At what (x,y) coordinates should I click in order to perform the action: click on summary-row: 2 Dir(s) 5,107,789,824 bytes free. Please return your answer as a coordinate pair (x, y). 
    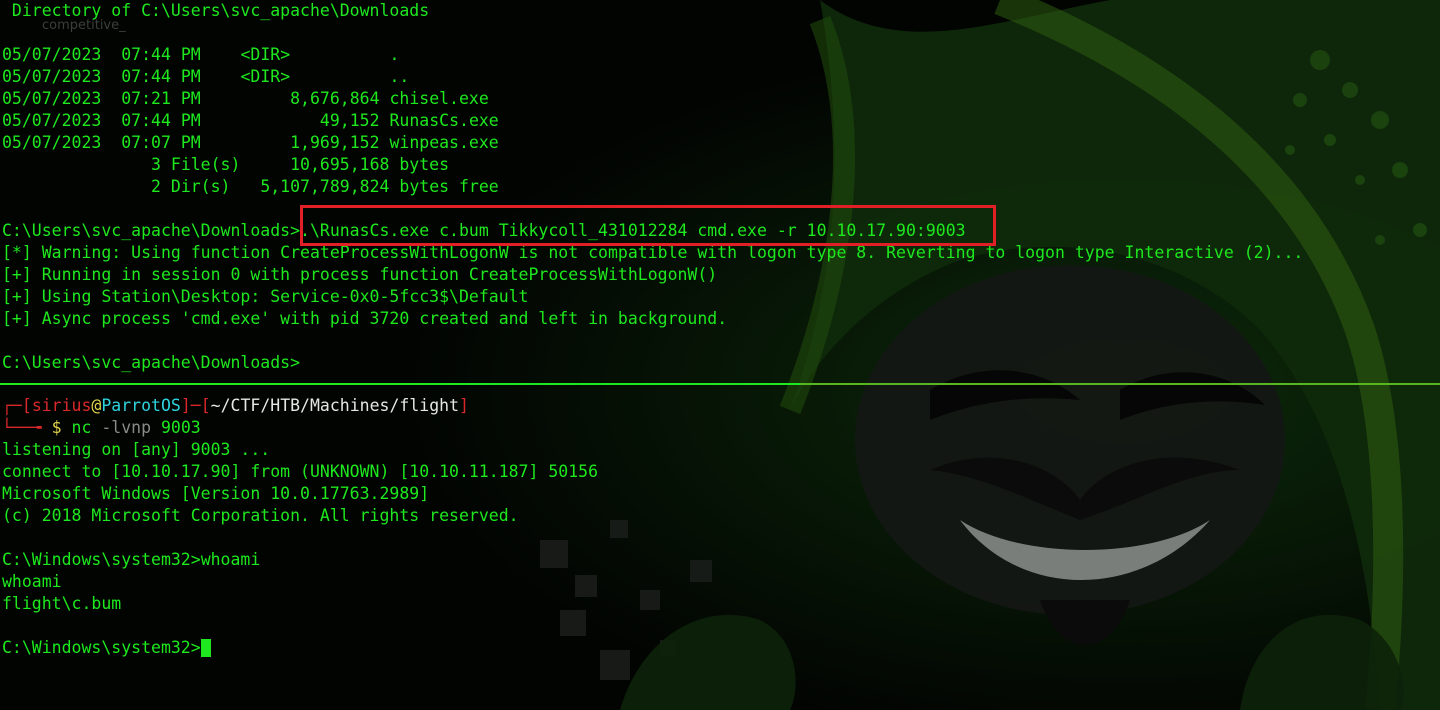
    Looking at the image, I should click on (652, 187).